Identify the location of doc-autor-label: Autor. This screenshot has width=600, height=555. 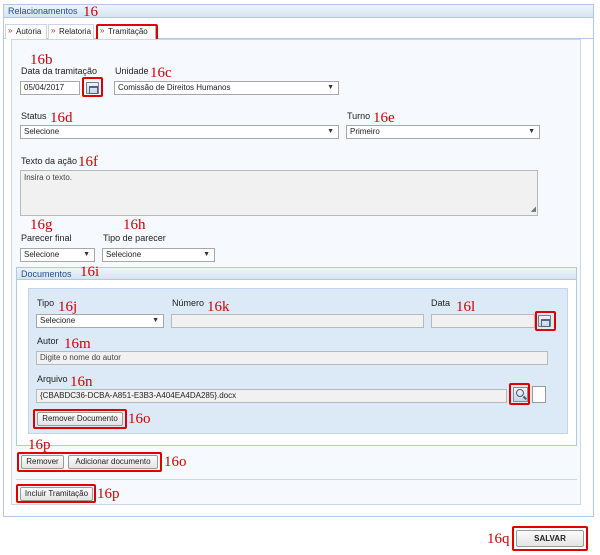
(48, 341).